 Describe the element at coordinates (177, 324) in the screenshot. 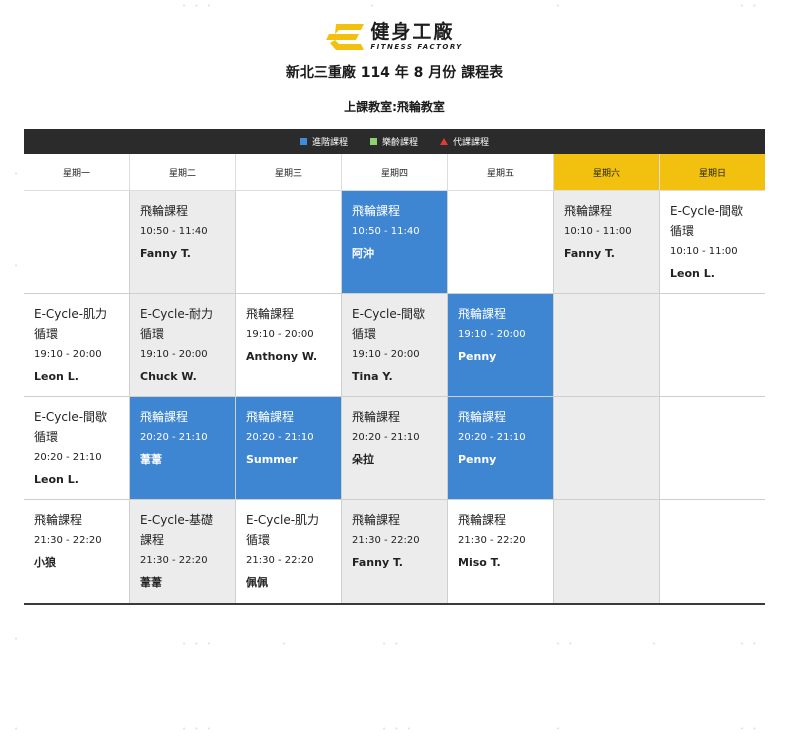

I see `class-name: E-Cycle-耐力循環` at that location.